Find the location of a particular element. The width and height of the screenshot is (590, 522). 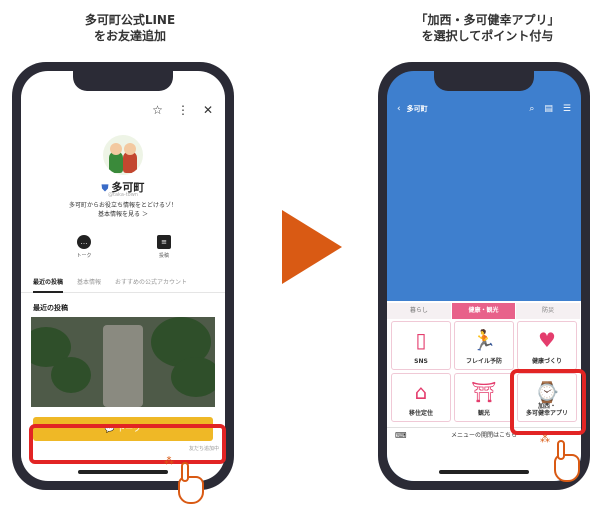

house-icon: ⌂ is located at coordinates (421, 392).